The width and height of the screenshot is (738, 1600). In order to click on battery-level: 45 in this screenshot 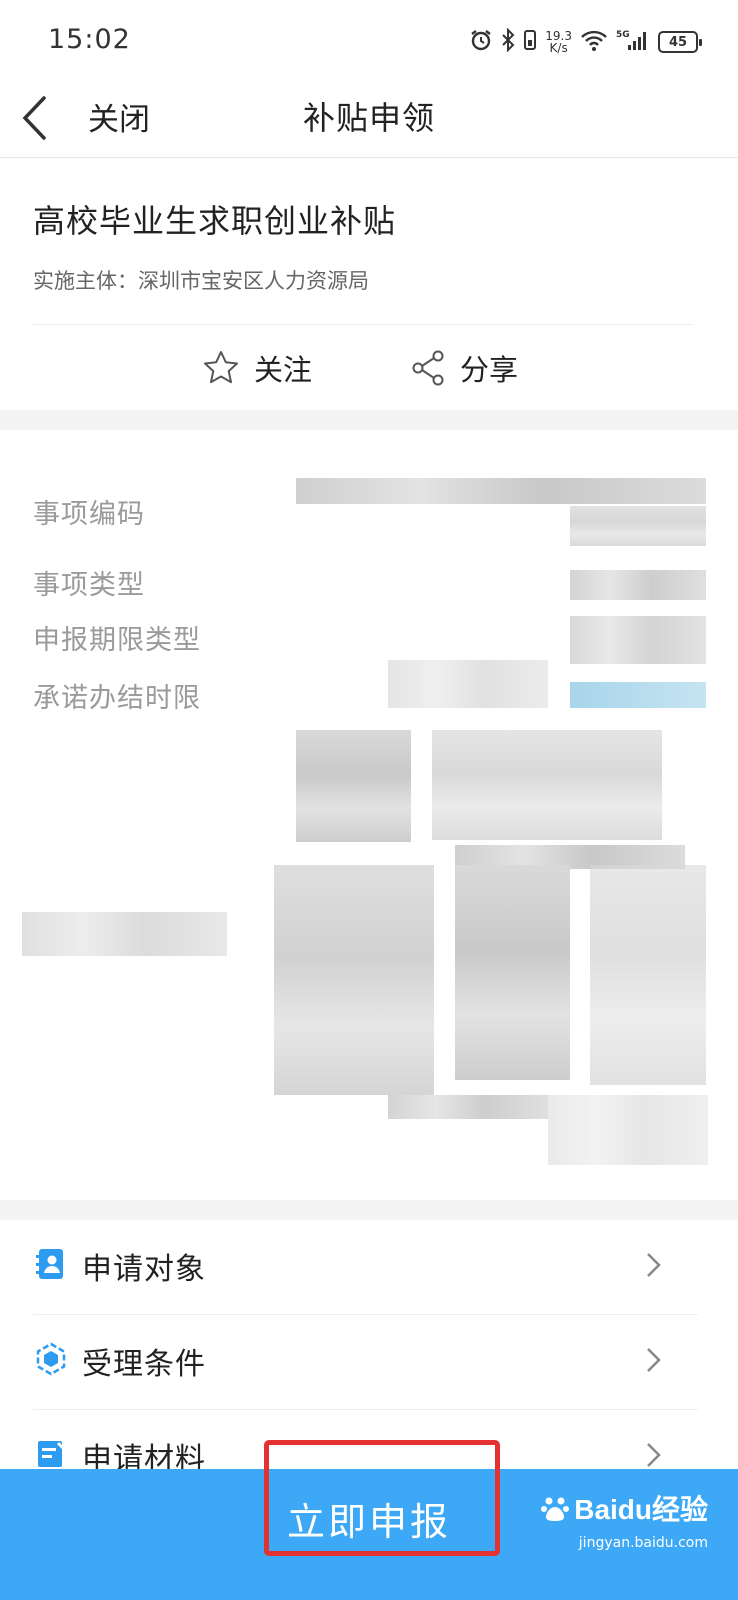, I will do `click(678, 42)`.